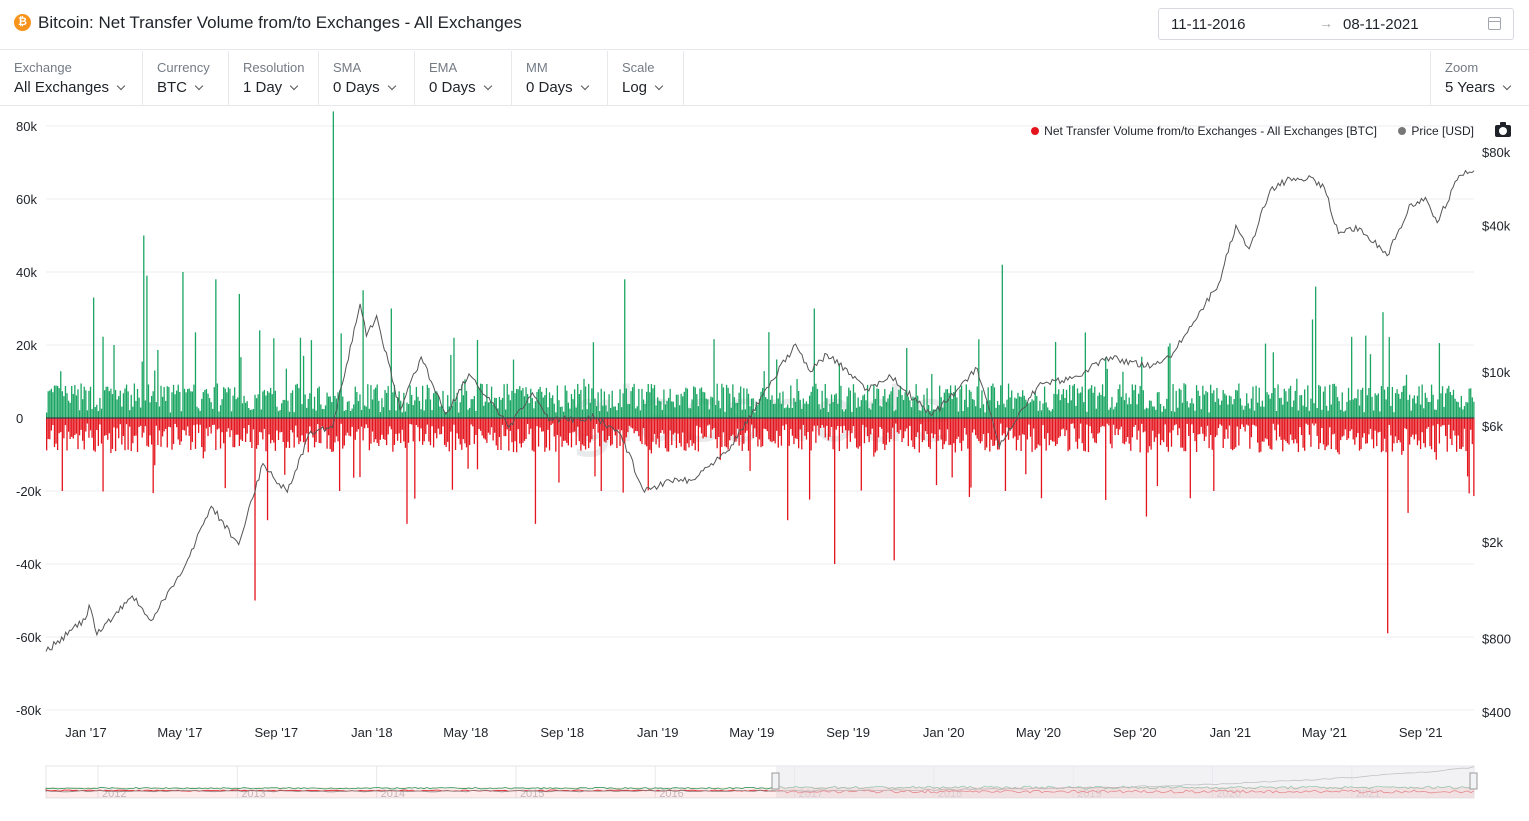 This screenshot has width=1529, height=821. I want to click on scale-label: Scale, so click(638, 67).